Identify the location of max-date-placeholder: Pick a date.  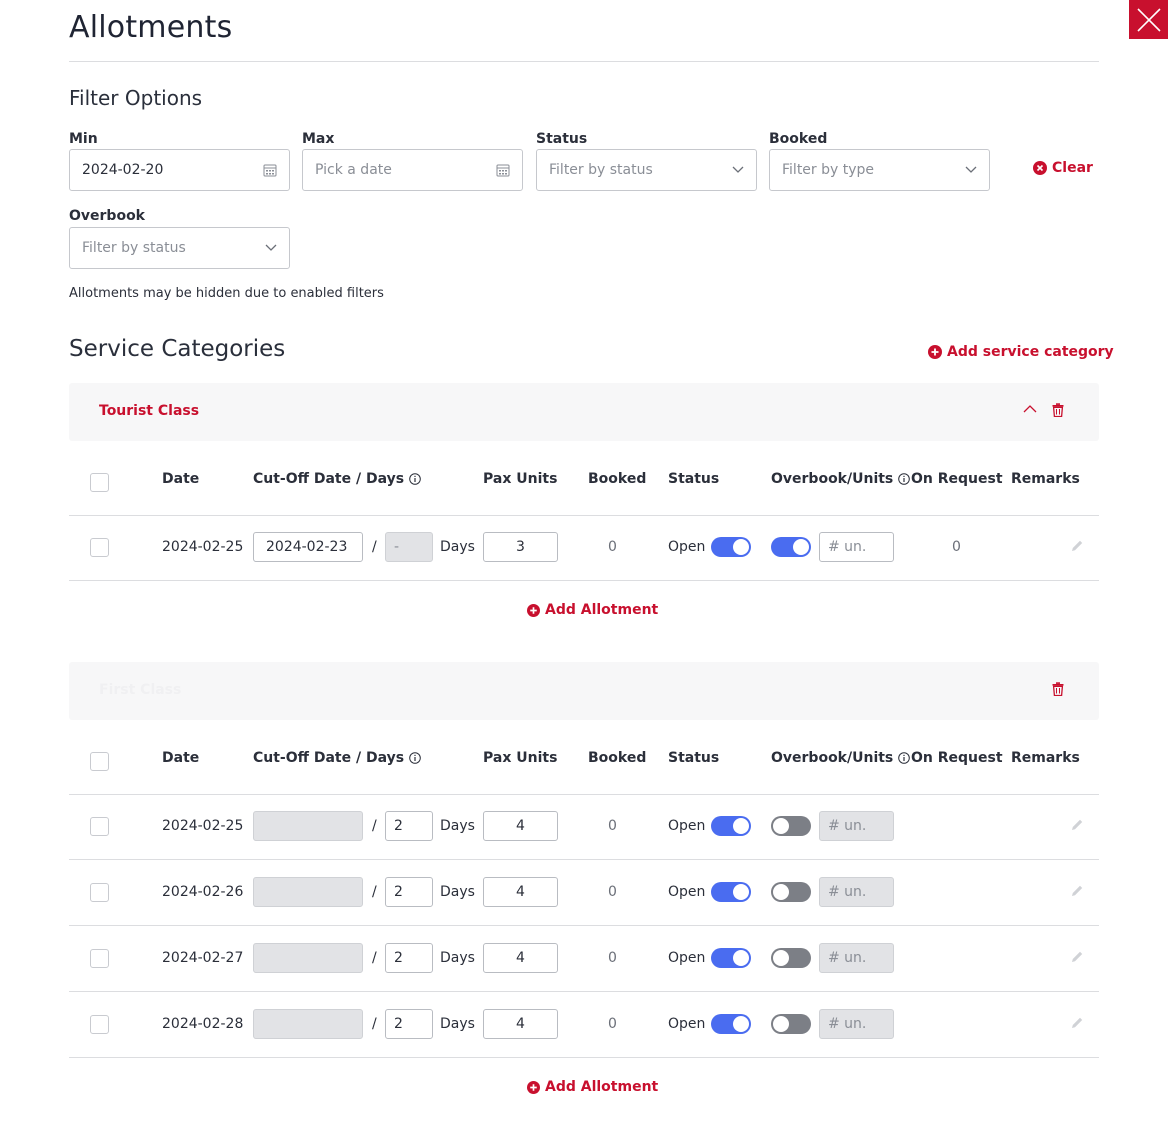
(353, 170).